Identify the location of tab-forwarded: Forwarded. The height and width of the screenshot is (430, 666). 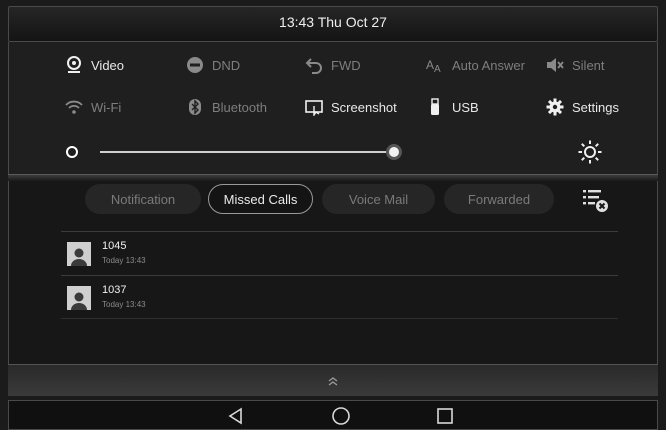
(499, 199).